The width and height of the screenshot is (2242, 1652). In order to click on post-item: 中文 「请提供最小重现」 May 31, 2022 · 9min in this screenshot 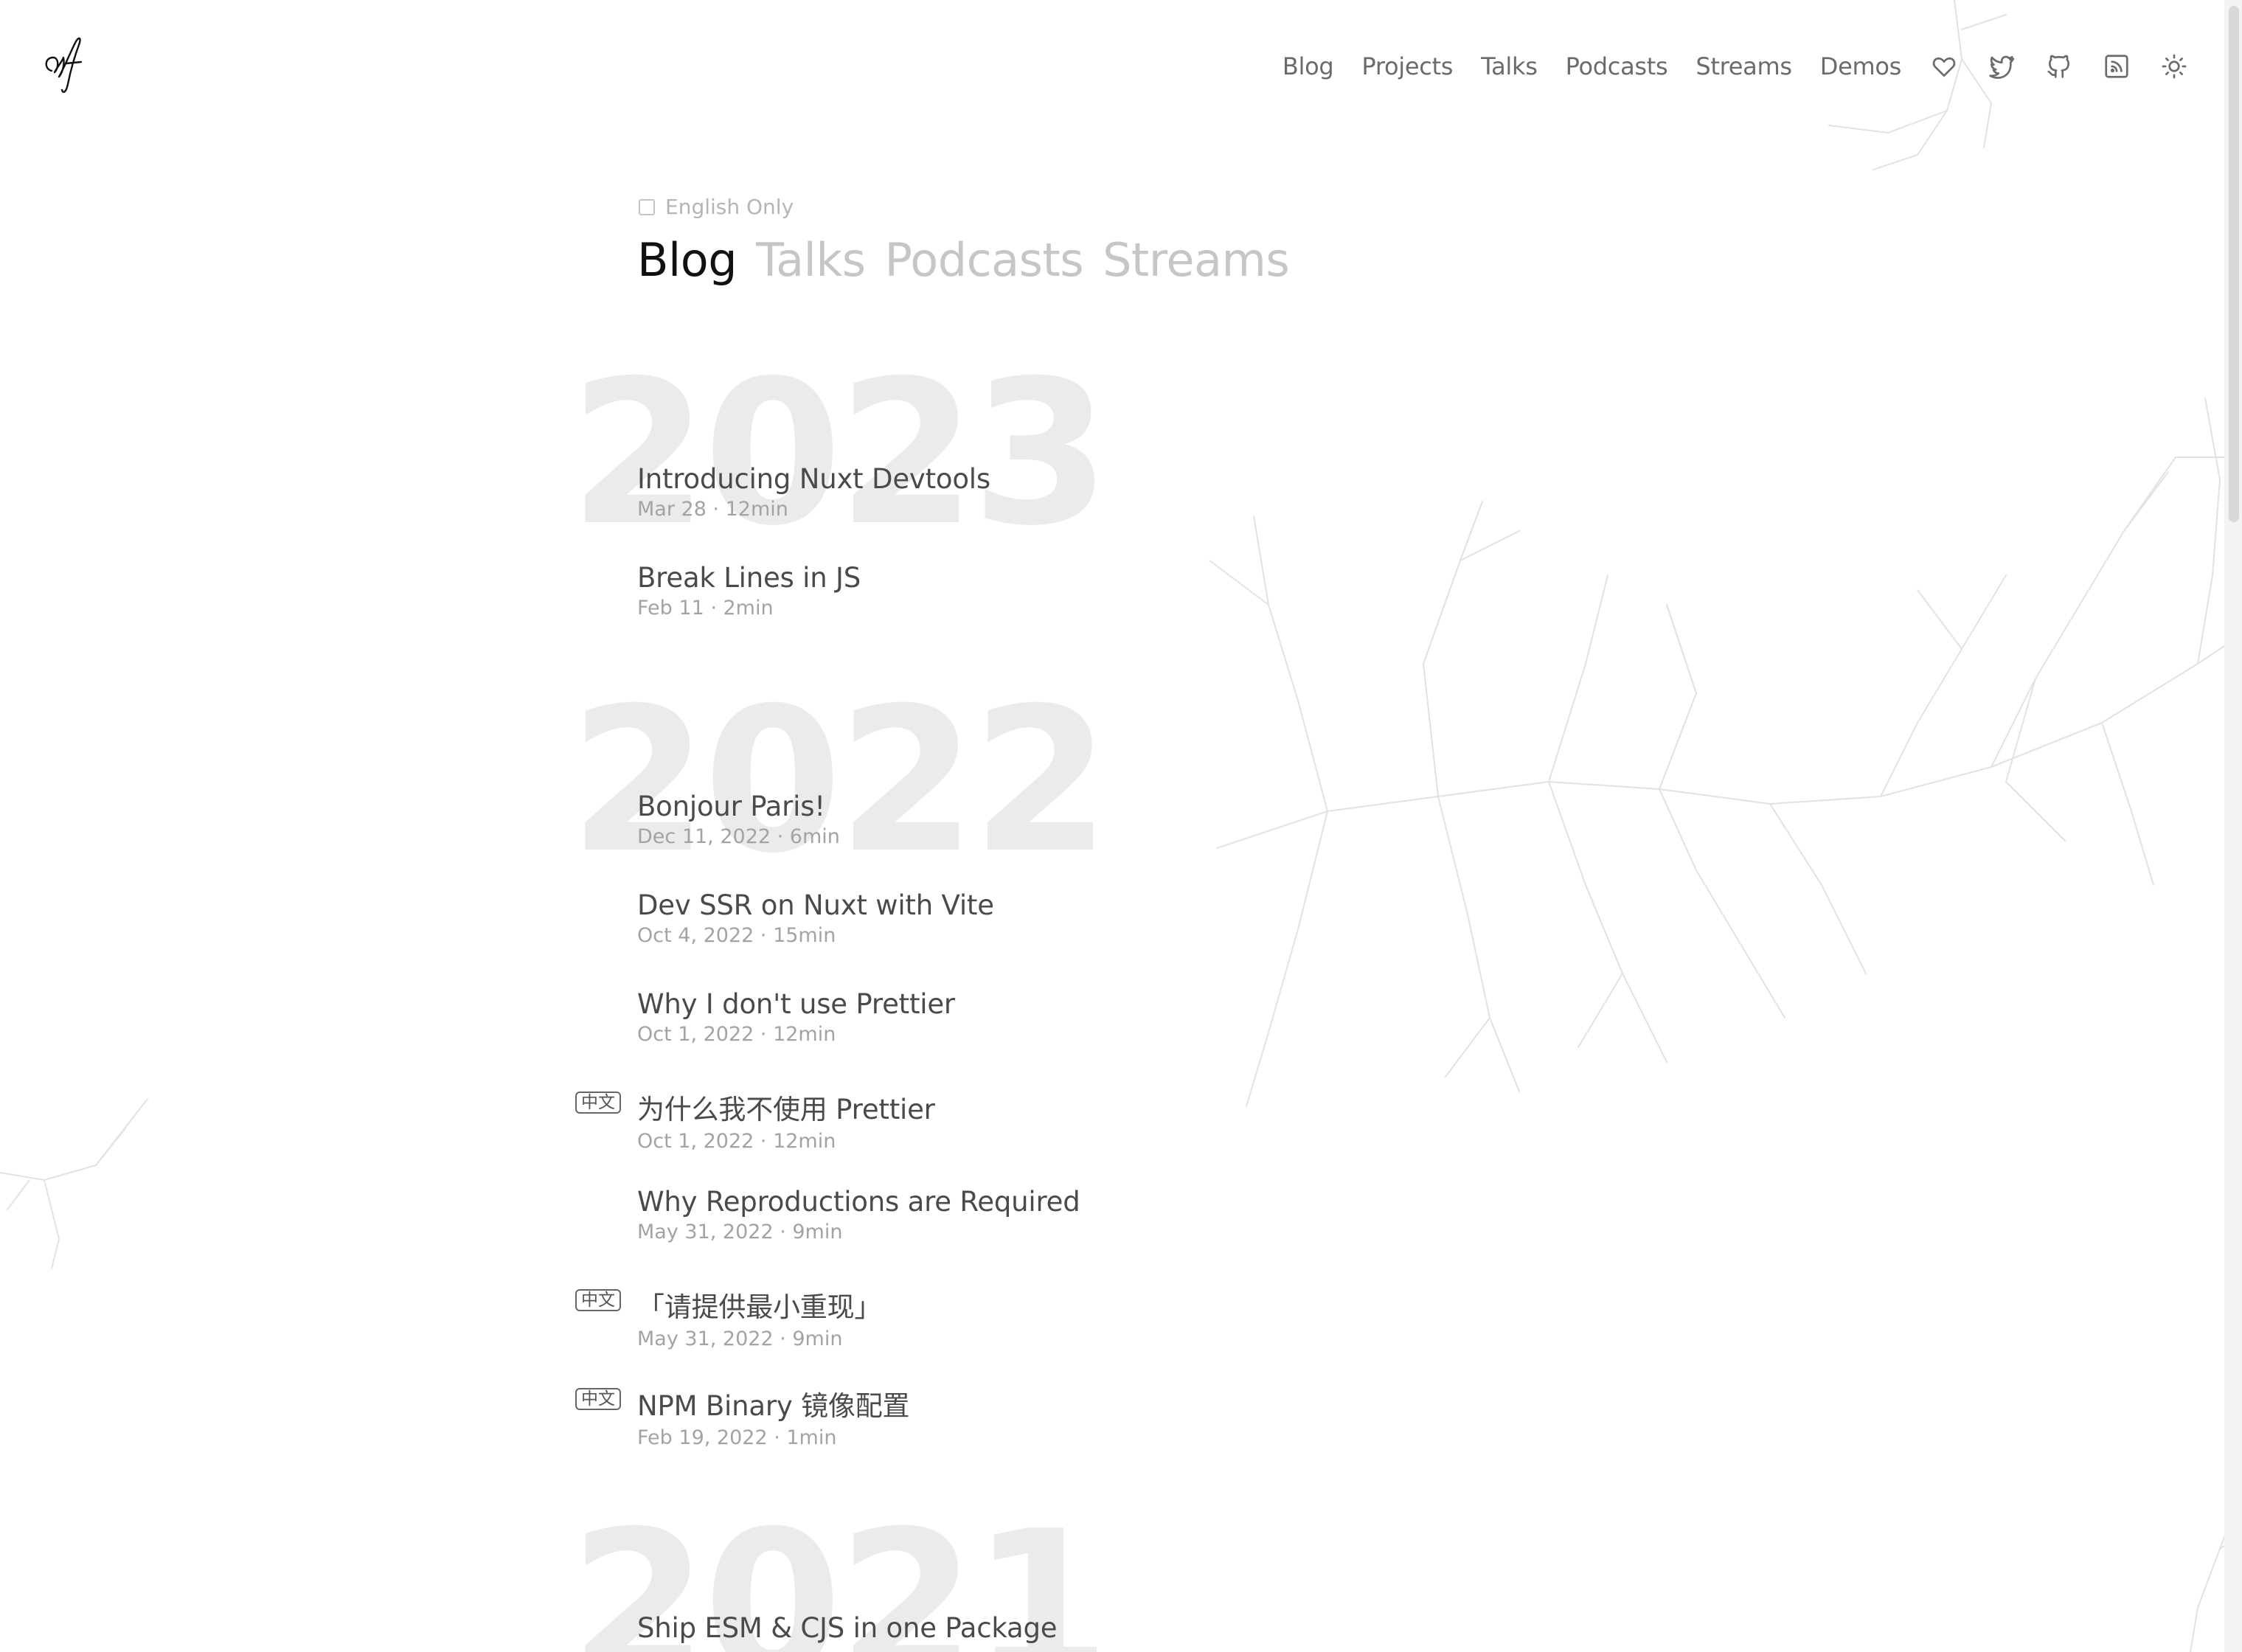, I will do `click(728, 1317)`.